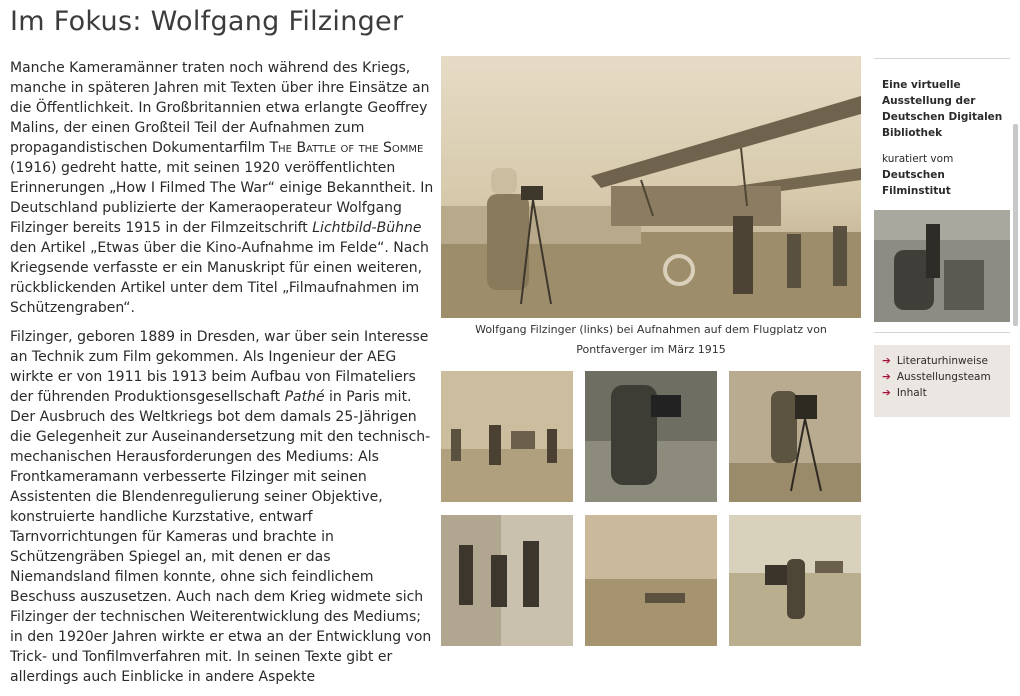  I want to click on curated-label: kuratiert vom, so click(918, 159).